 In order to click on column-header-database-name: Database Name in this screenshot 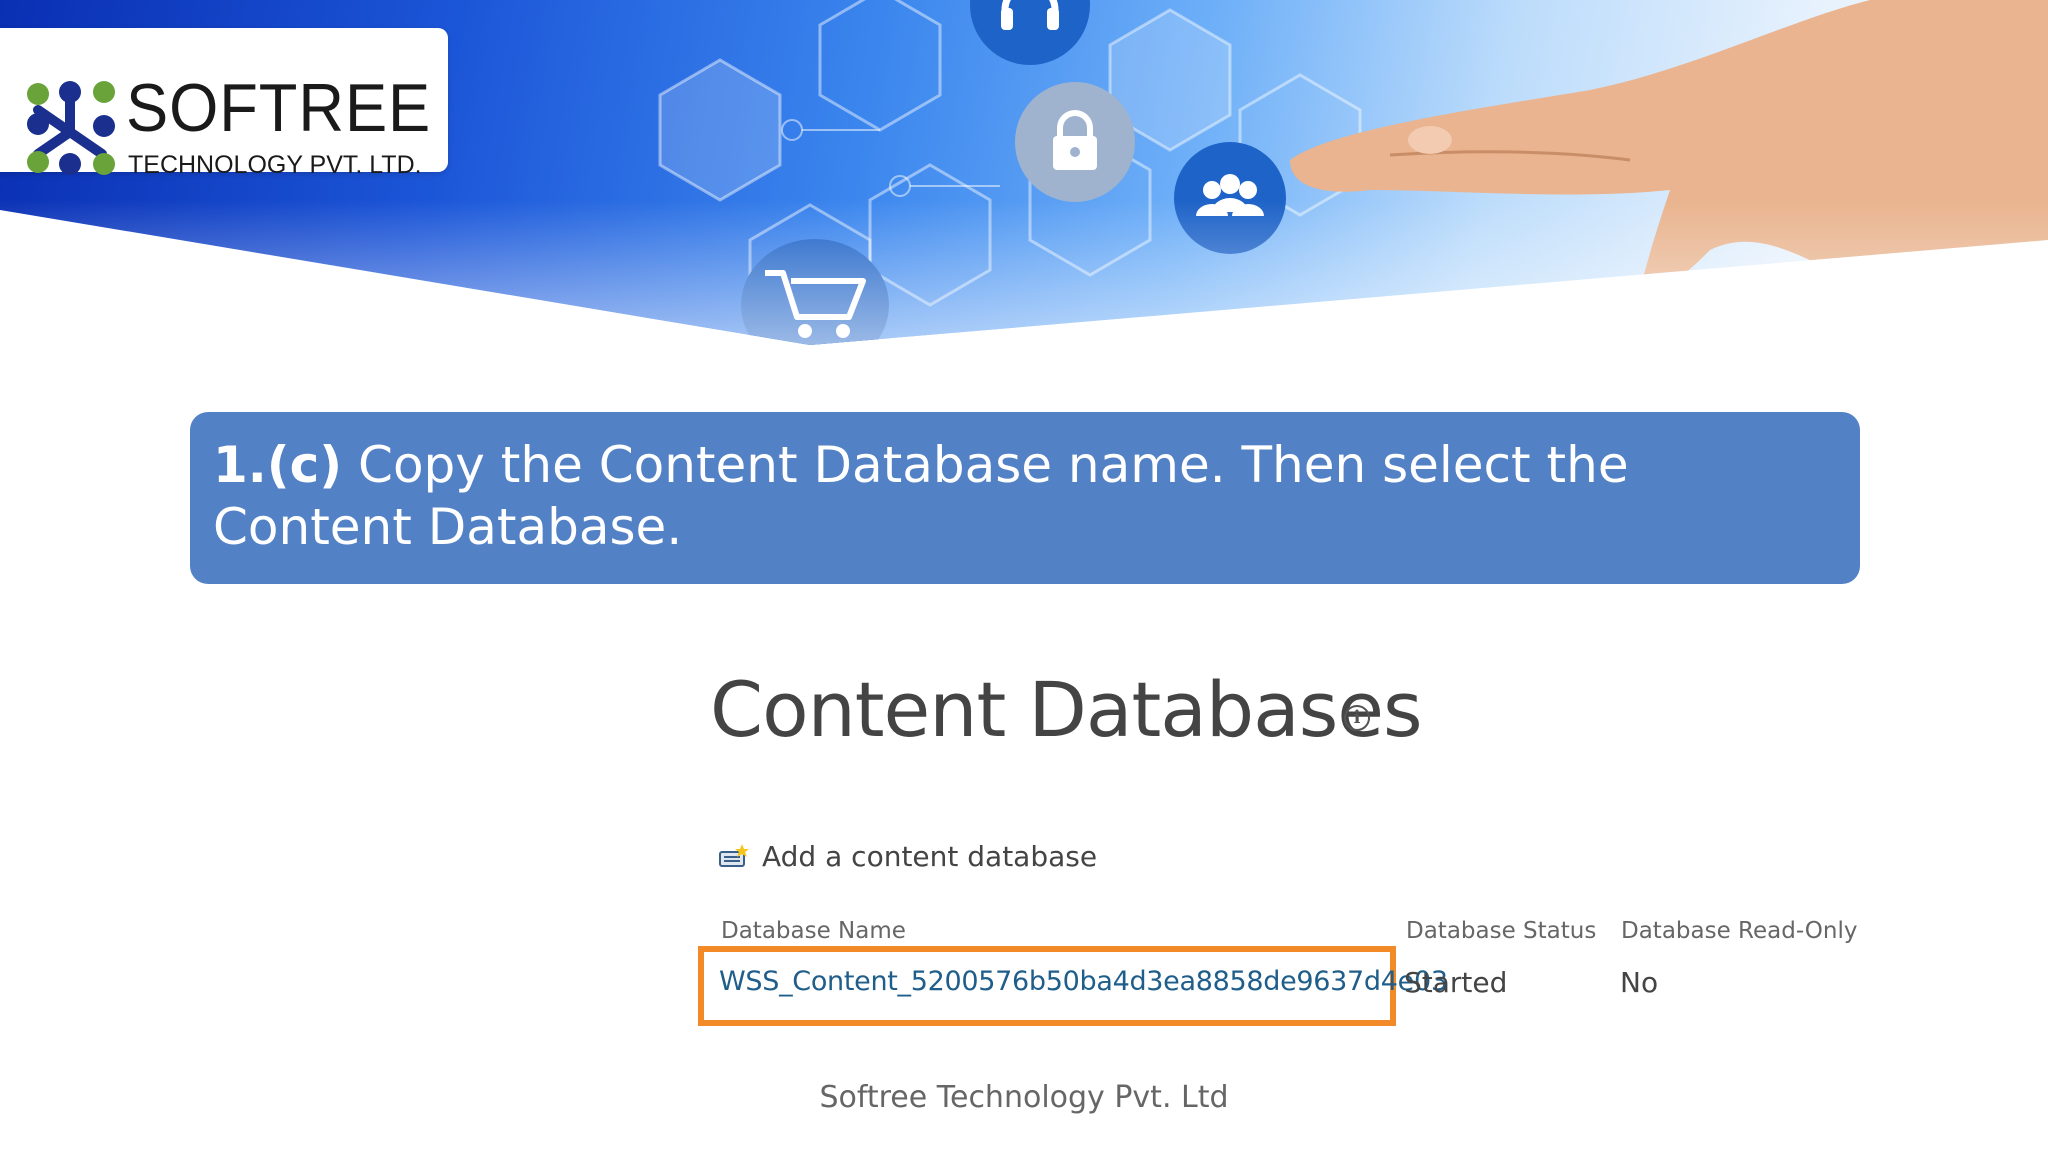, I will do `click(813, 931)`.